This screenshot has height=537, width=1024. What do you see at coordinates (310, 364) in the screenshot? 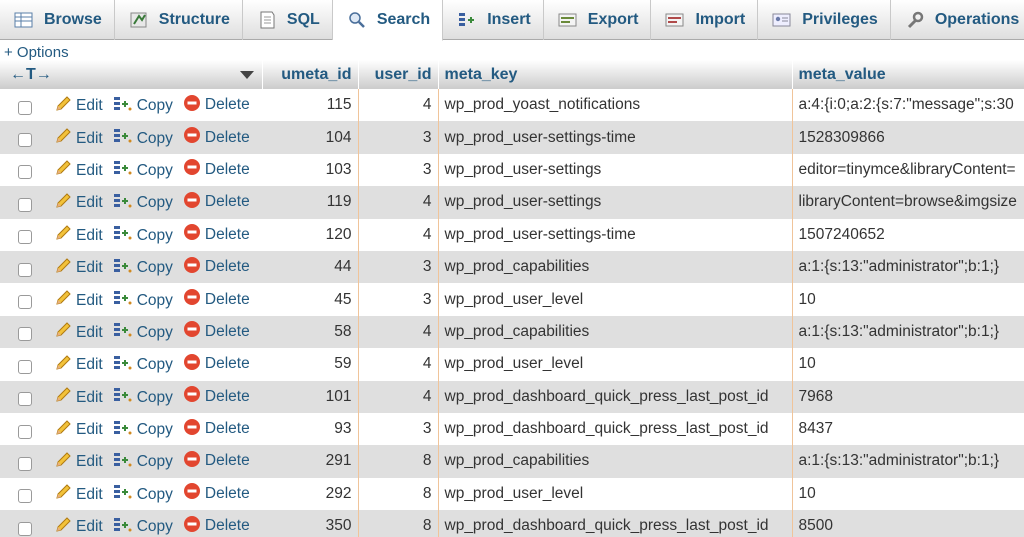
I see `cell-umeta-id: 59` at bounding box center [310, 364].